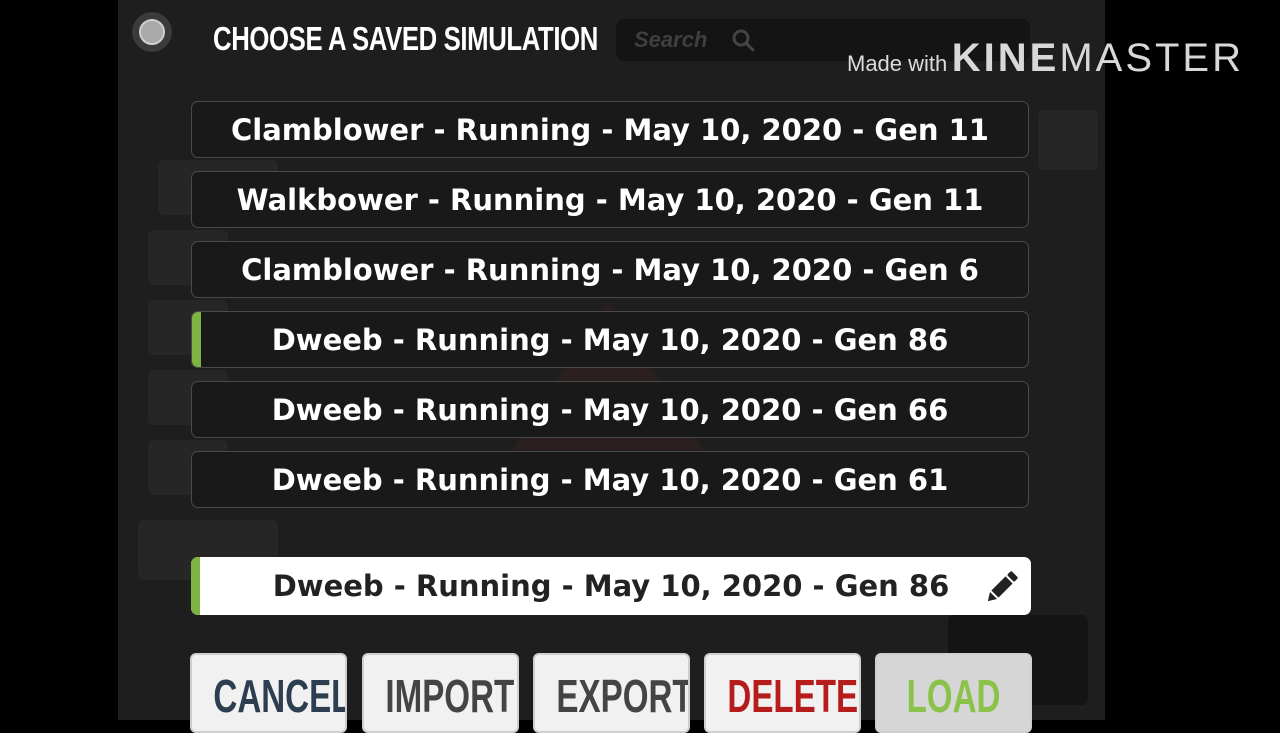  I want to click on search-icon, so click(743, 42).